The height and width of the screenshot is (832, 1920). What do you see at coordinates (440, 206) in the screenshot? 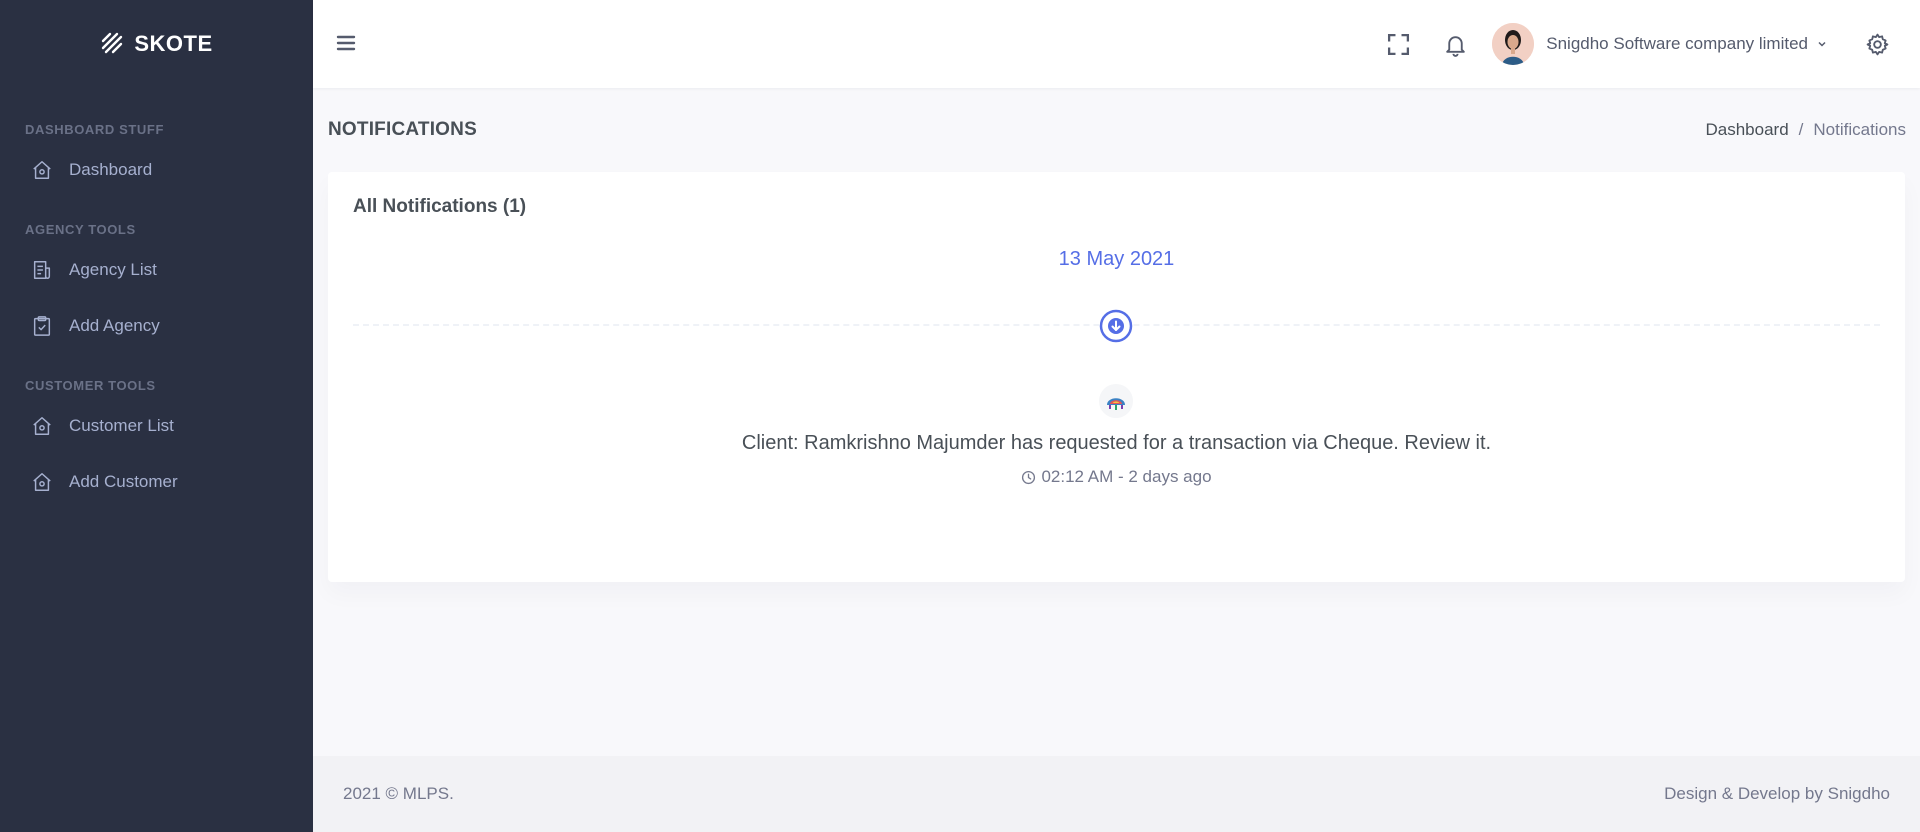
I see `card-title: All Notifications (1)` at bounding box center [440, 206].